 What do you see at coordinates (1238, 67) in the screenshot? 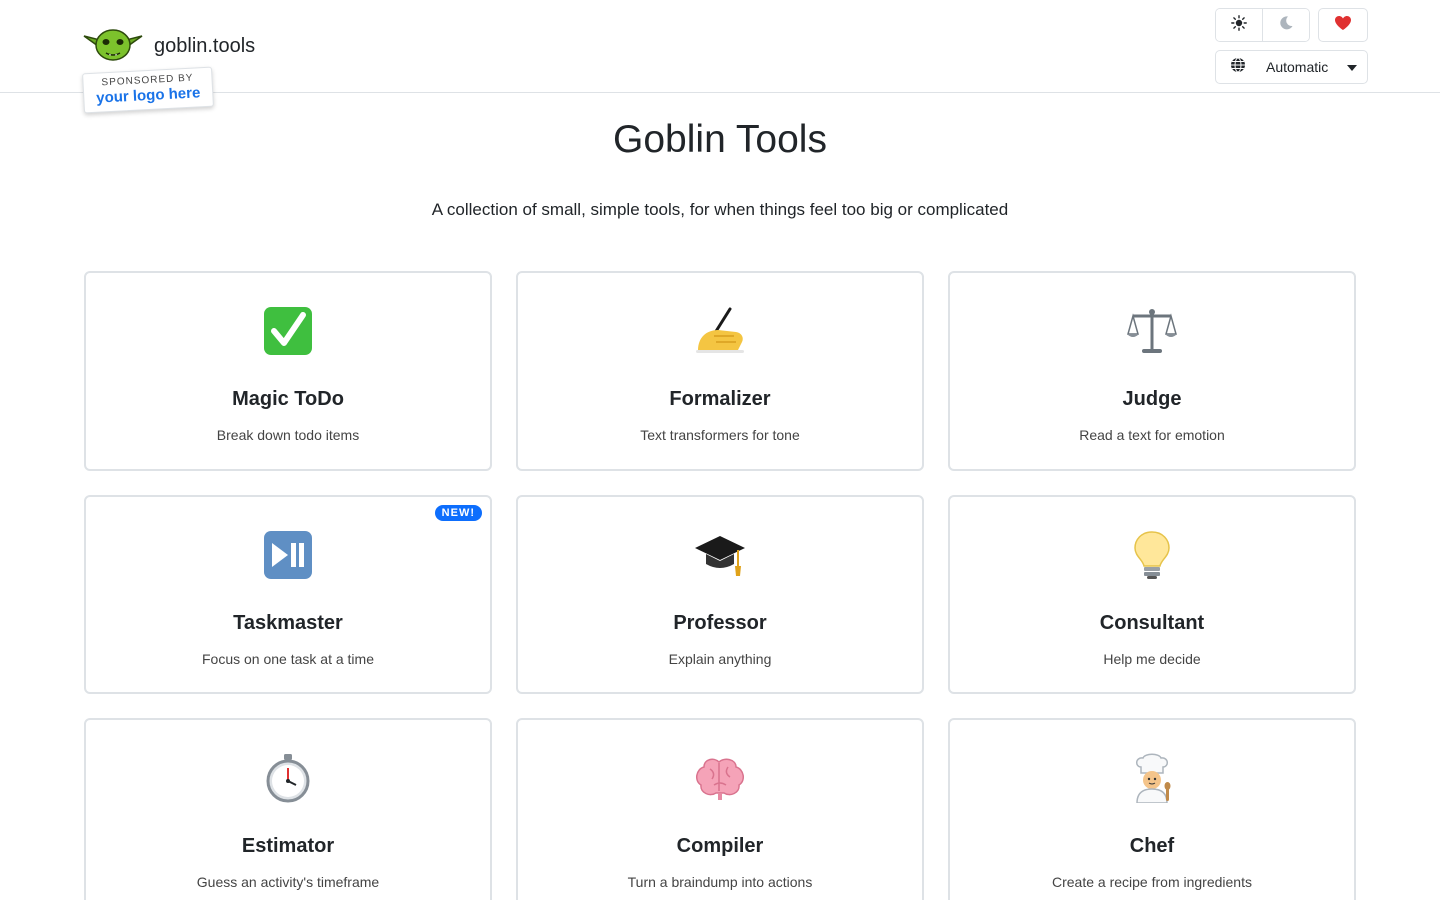
I see `globe-icon` at bounding box center [1238, 67].